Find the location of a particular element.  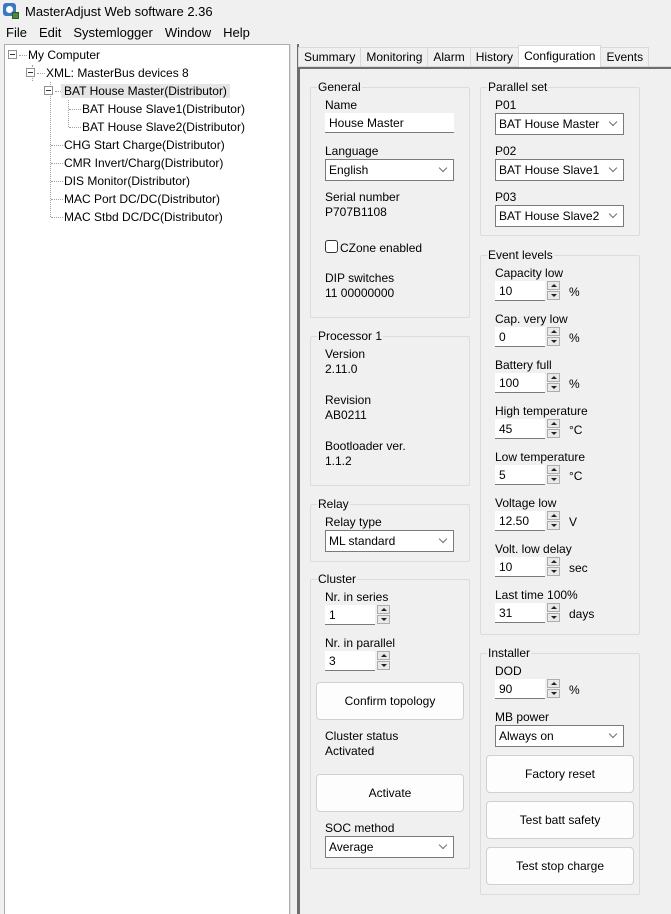

menu-help: Help is located at coordinates (236, 33).